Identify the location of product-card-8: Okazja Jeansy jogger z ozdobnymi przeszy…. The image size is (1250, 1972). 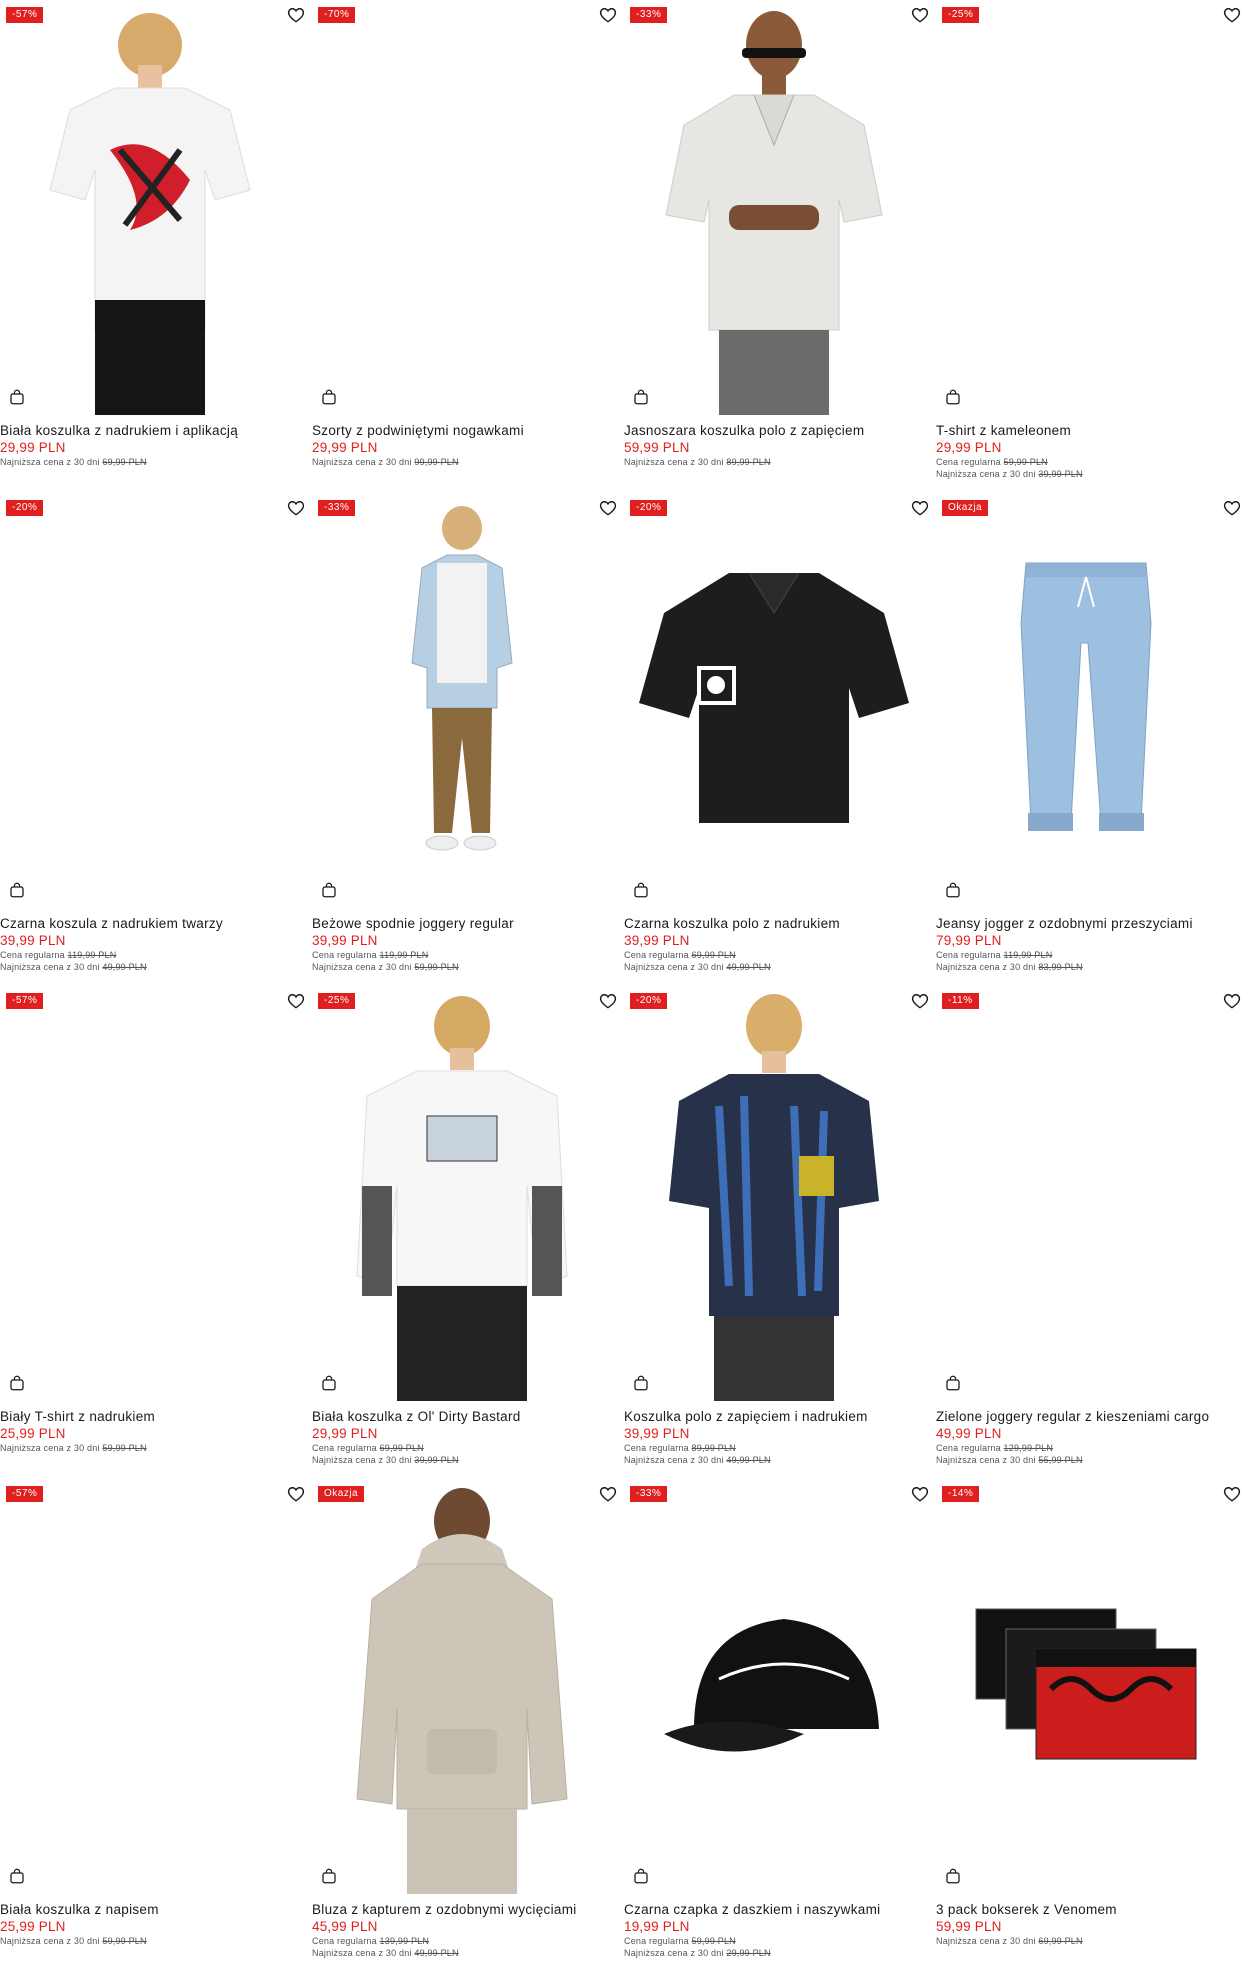
(1093, 739).